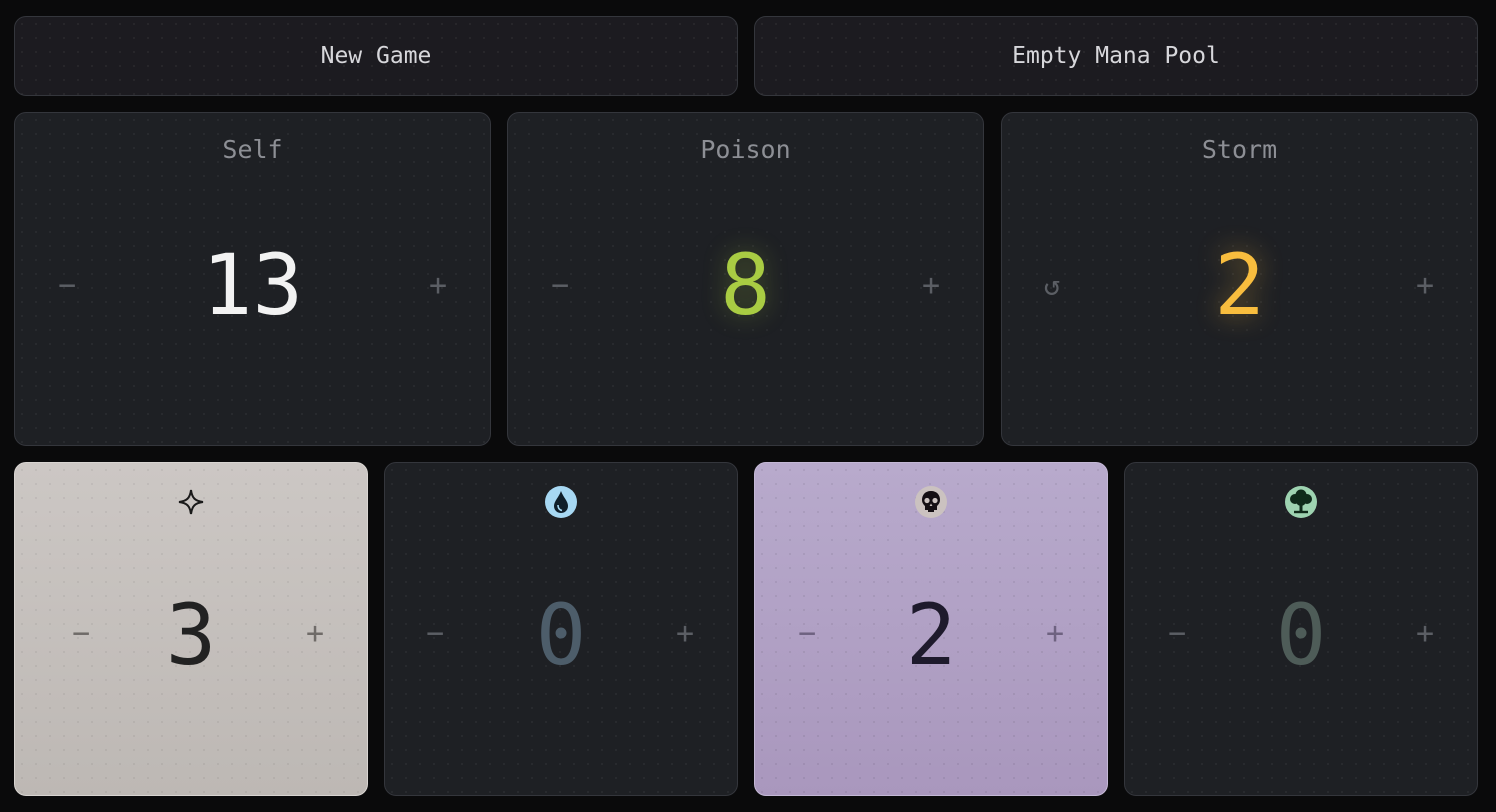  Describe the element at coordinates (931, 502) in the screenshot. I see `black-mana-icon` at that location.